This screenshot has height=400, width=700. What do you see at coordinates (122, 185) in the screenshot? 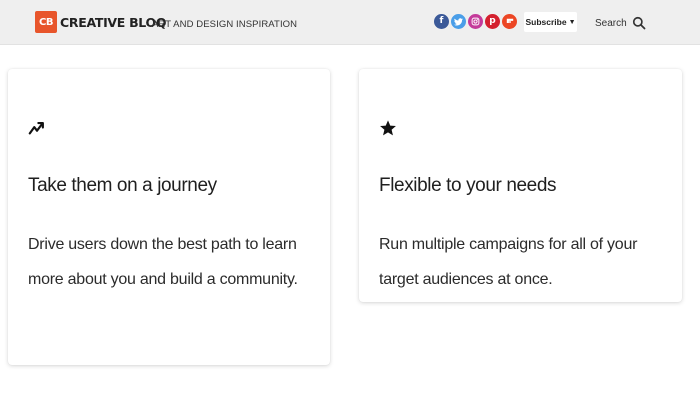
I see `card-title: Take them on a journey` at bounding box center [122, 185].